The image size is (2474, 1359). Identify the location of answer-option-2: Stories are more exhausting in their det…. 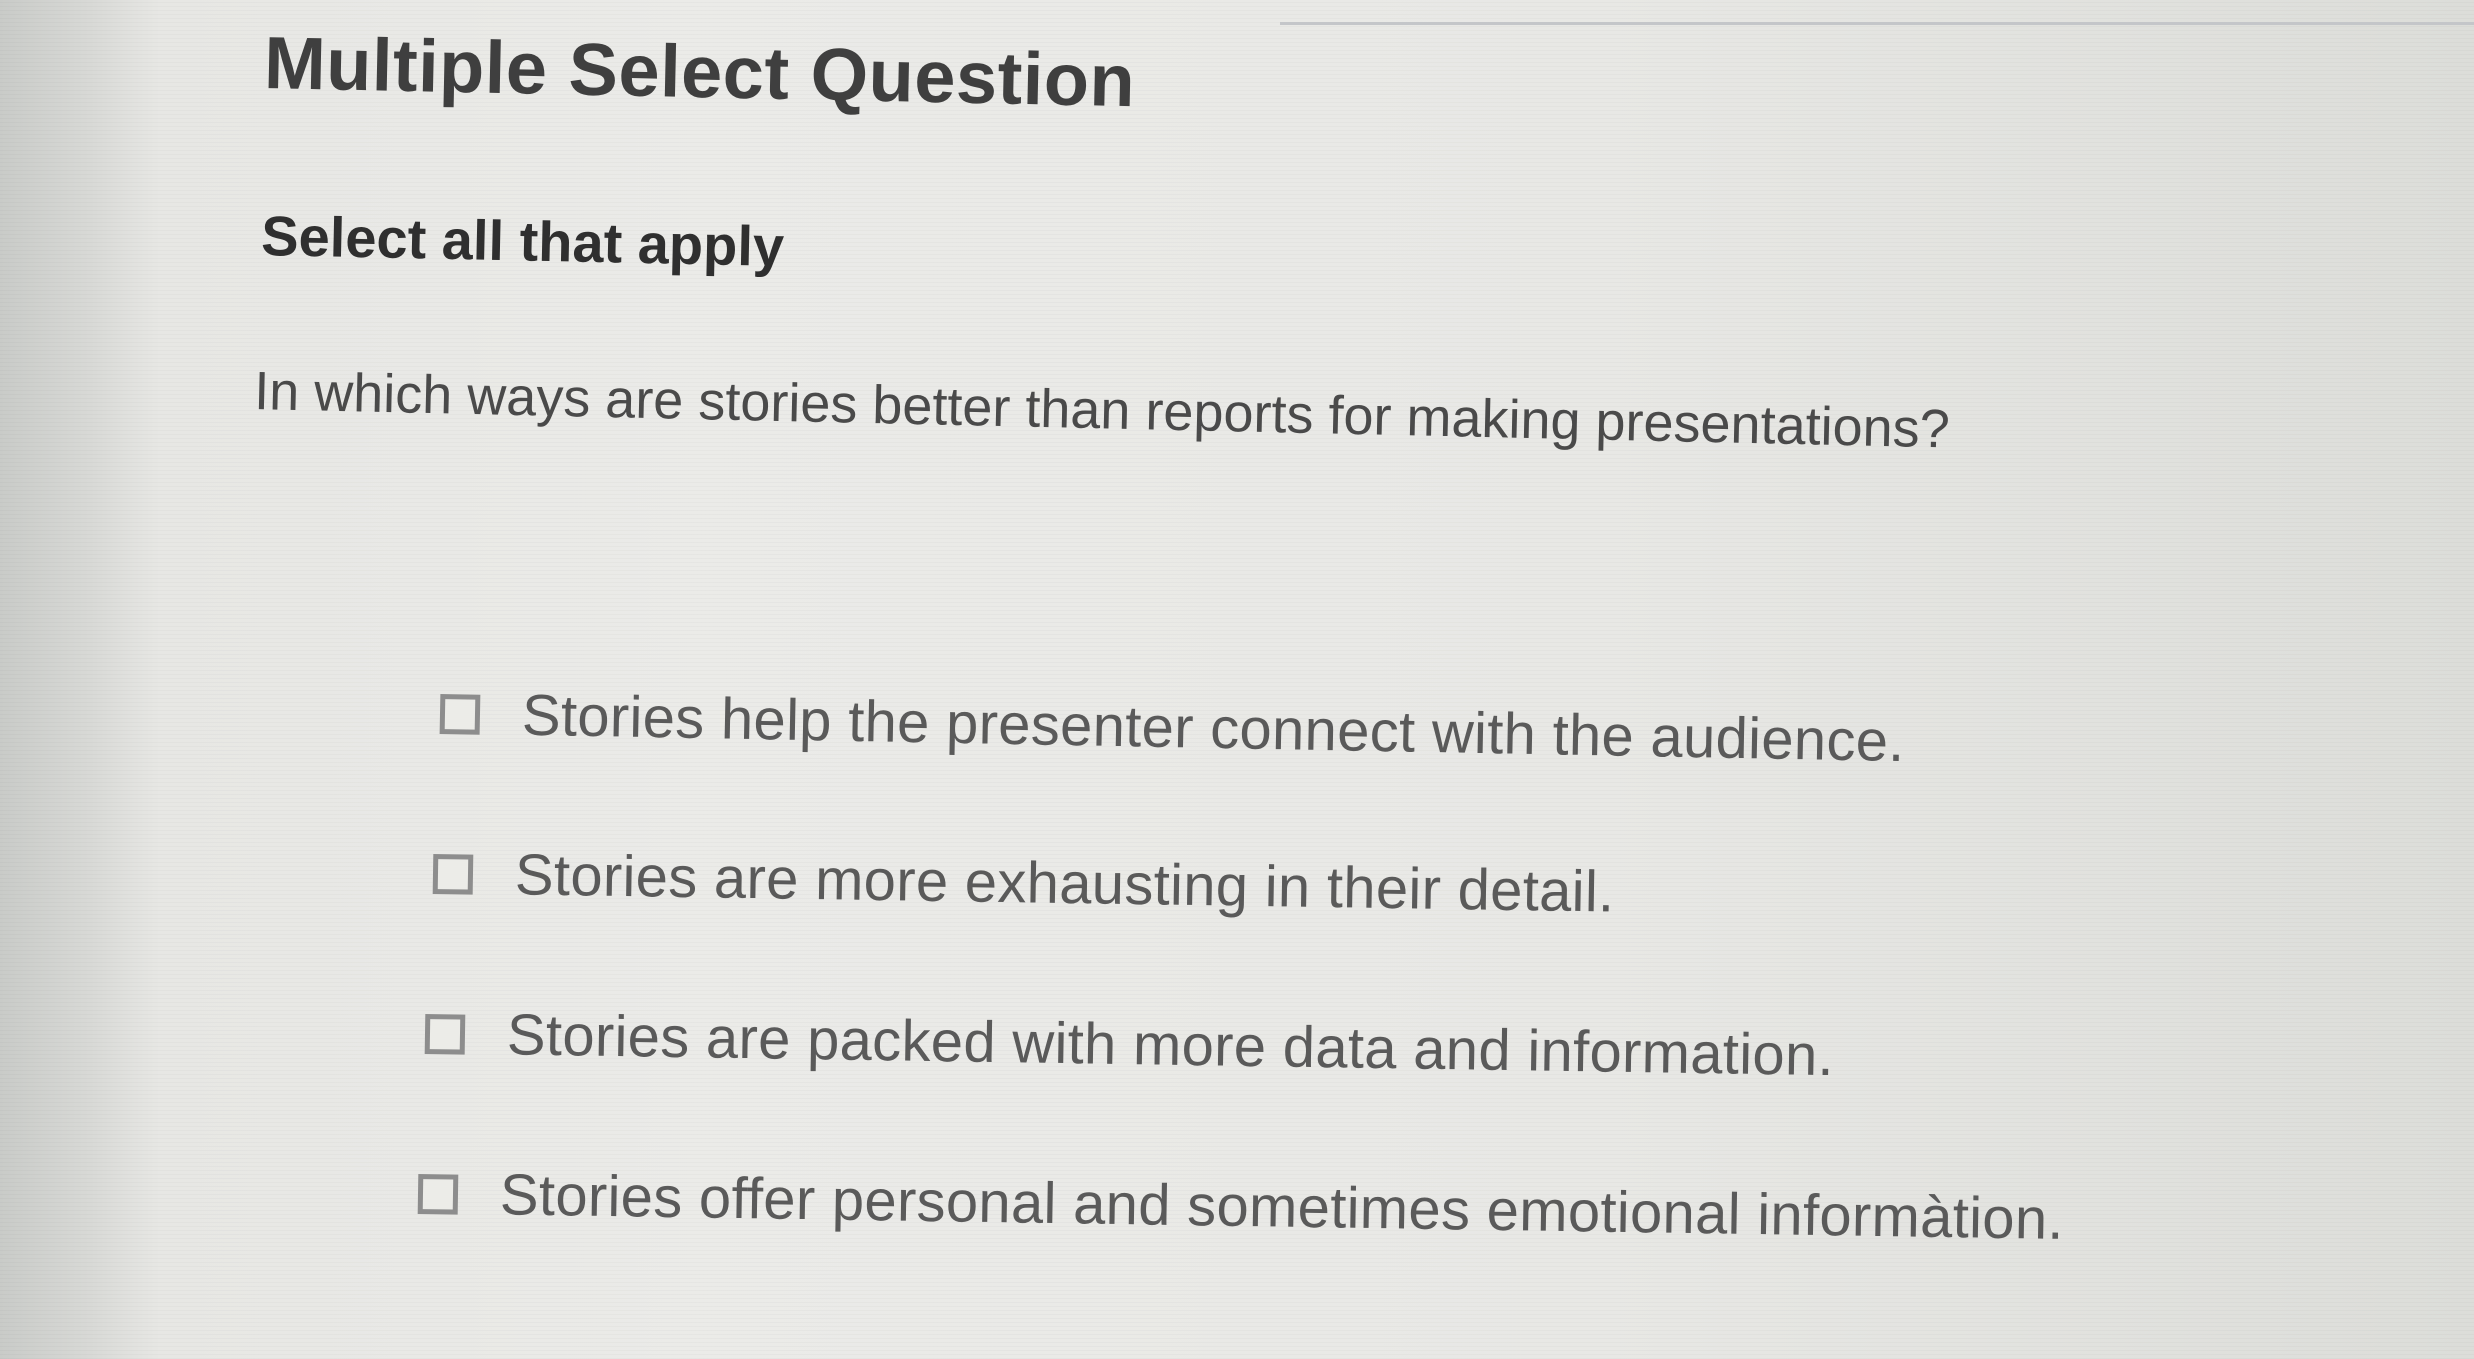
(1023, 883).